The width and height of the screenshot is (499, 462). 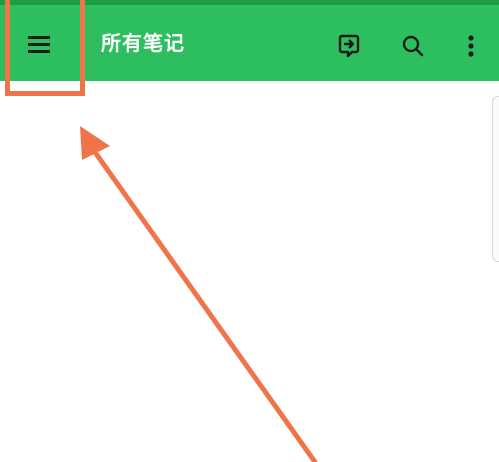 I want to click on sync-icon, so click(x=349, y=46).